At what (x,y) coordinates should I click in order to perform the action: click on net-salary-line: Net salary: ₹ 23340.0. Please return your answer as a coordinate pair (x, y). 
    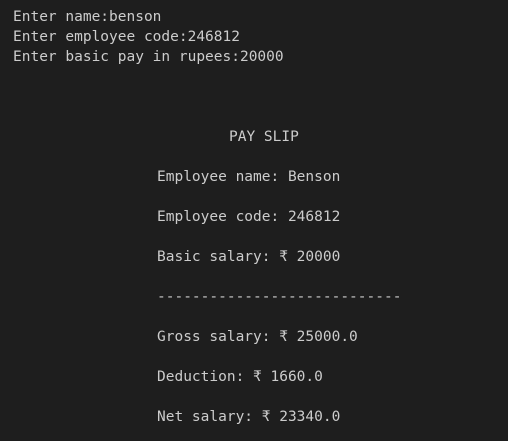
    Looking at the image, I should click on (249, 417).